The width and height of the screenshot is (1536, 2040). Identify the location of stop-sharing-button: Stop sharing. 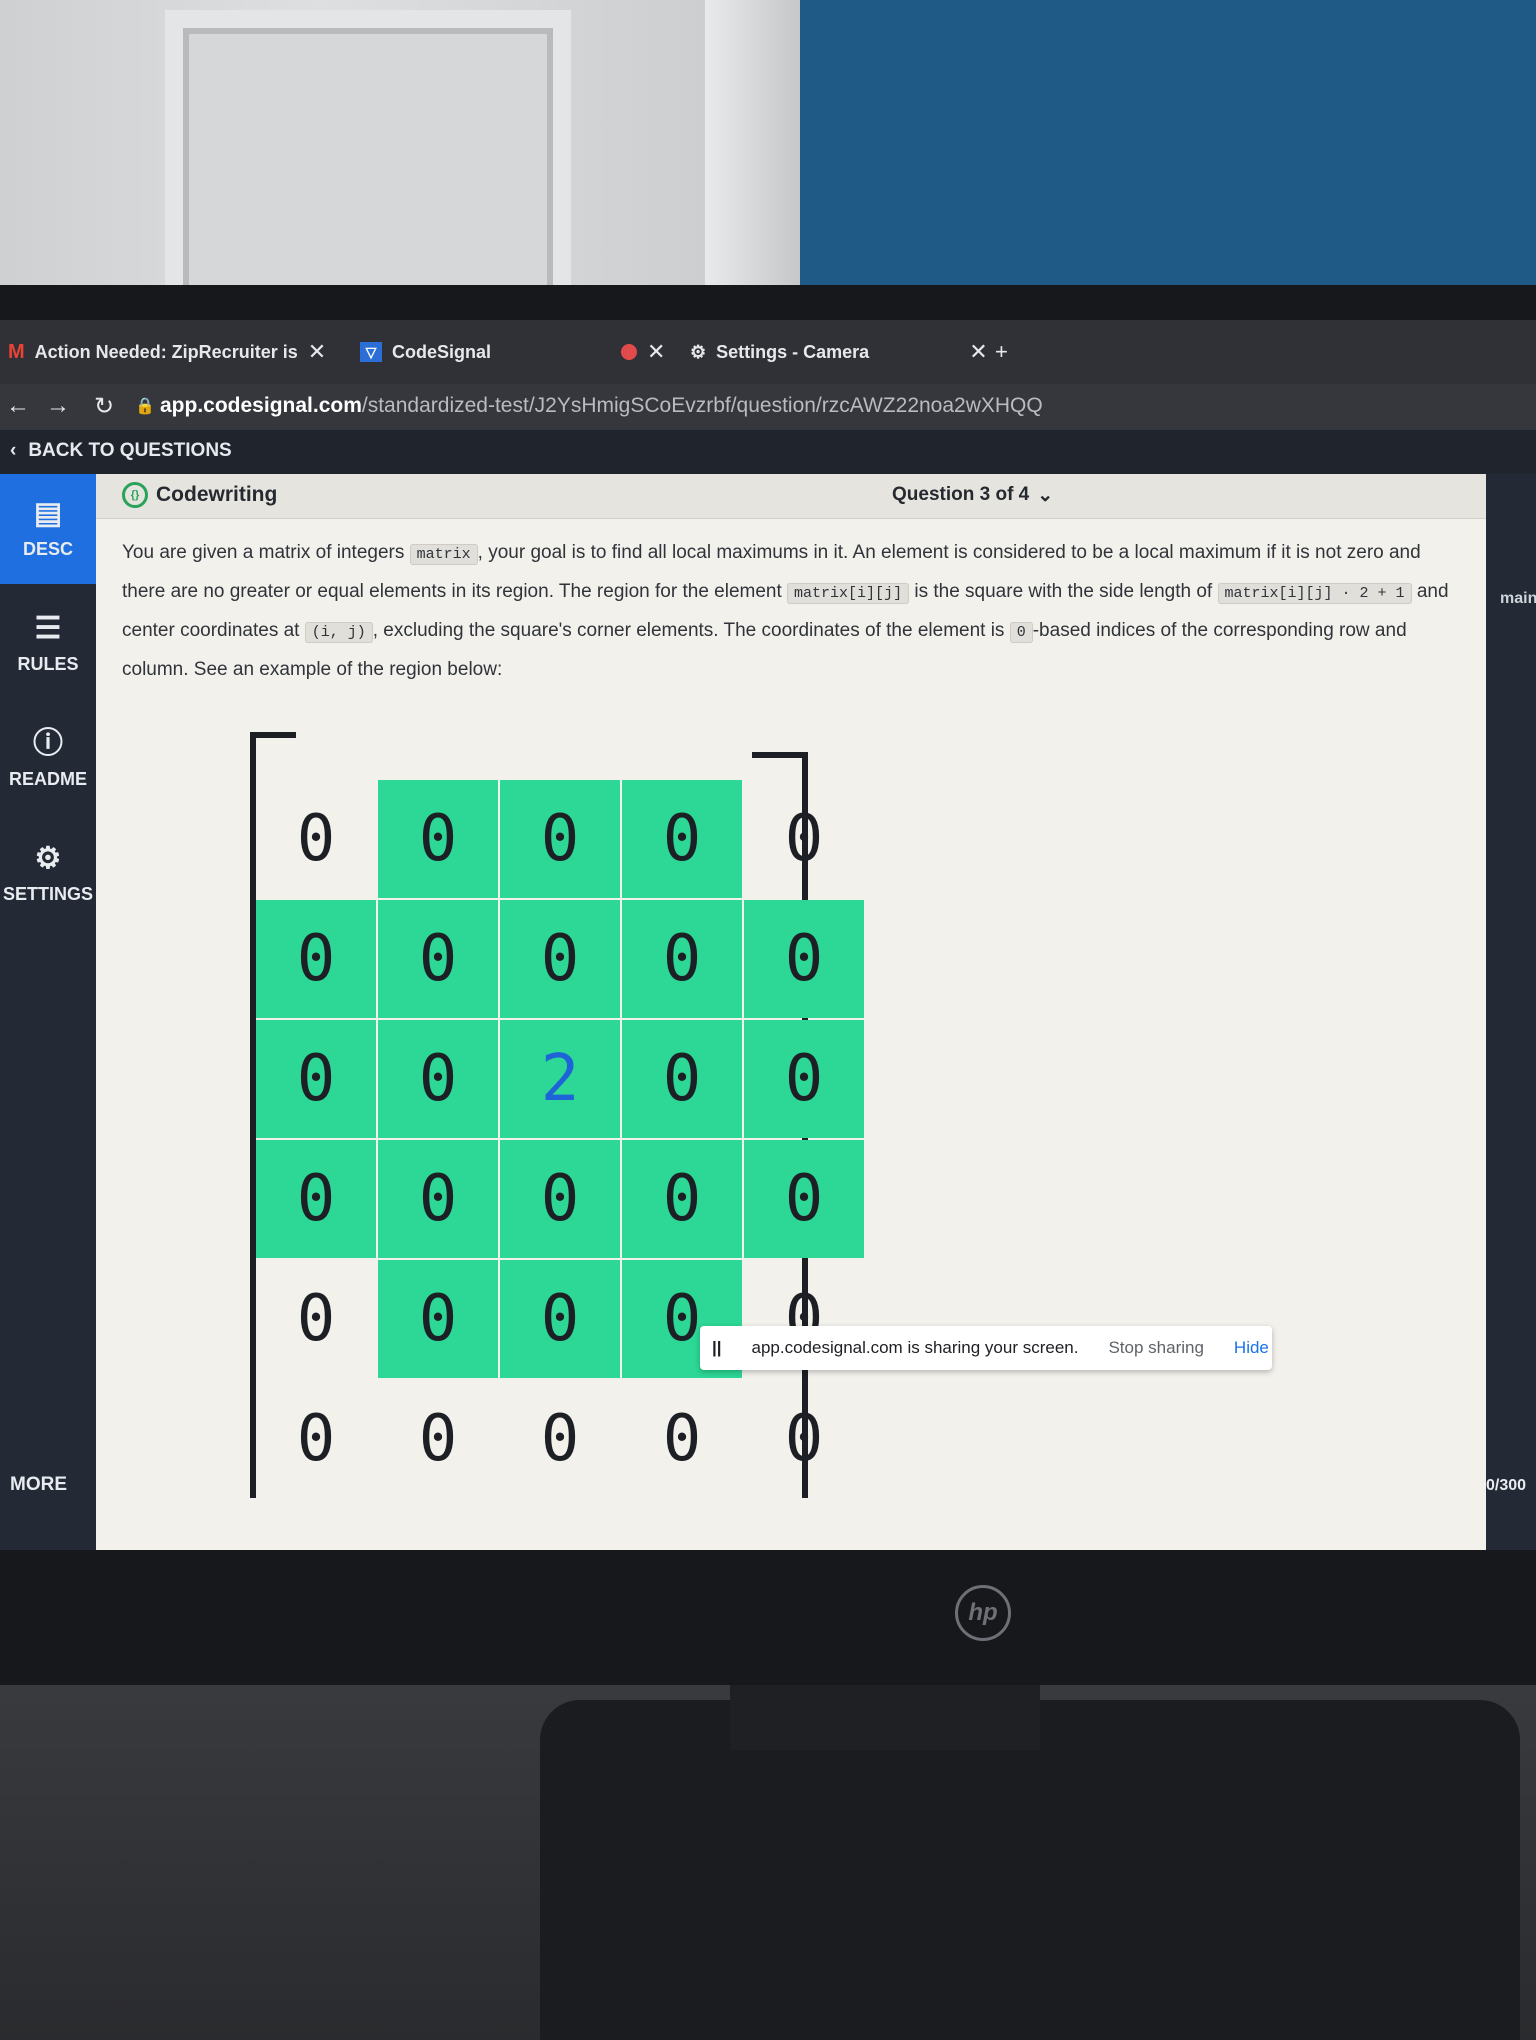
(1155, 1348).